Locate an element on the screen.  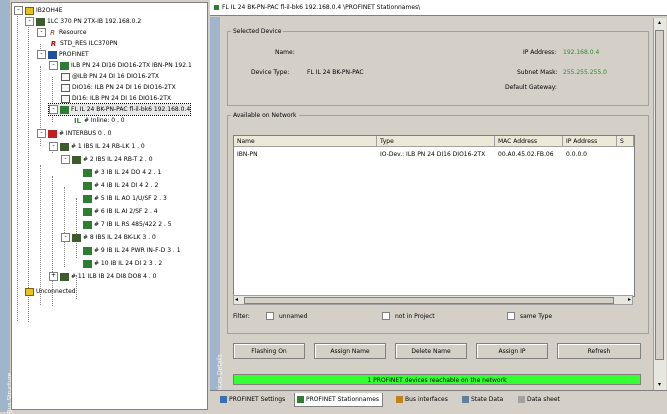
filter-unnamed-label: unnamed is located at coordinates (293, 316).